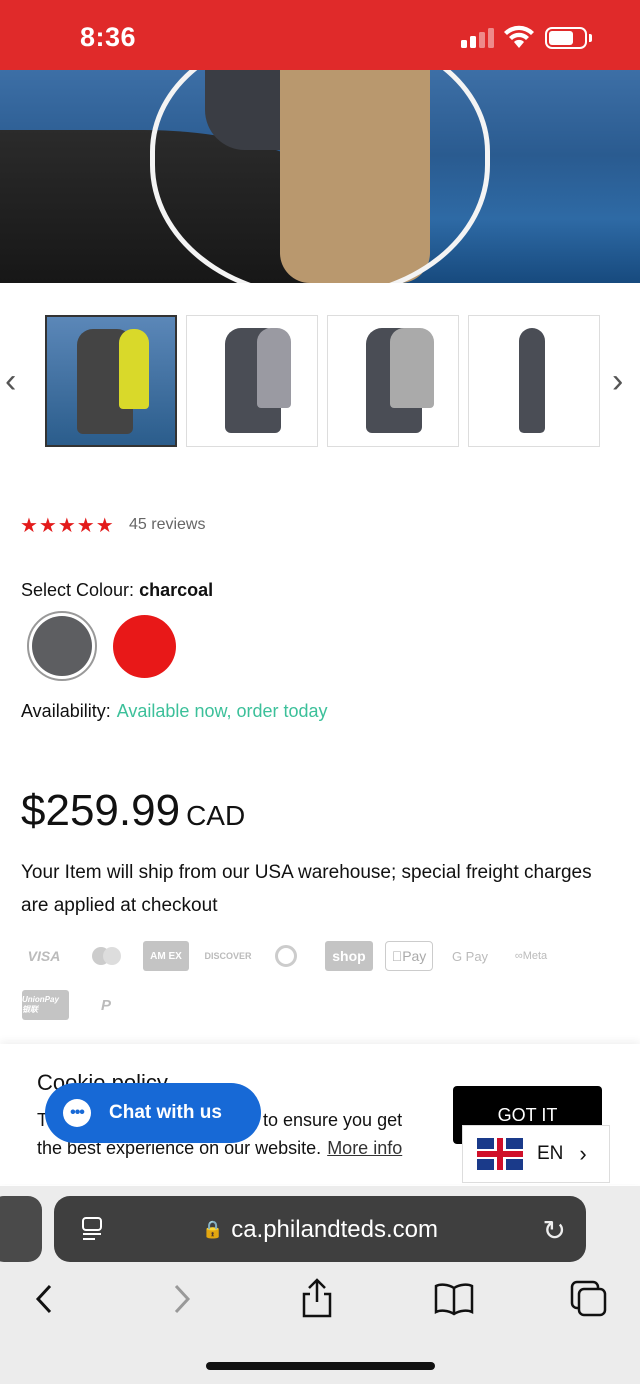  What do you see at coordinates (21, 1229) in the screenshot?
I see `previous-tab-preview` at bounding box center [21, 1229].